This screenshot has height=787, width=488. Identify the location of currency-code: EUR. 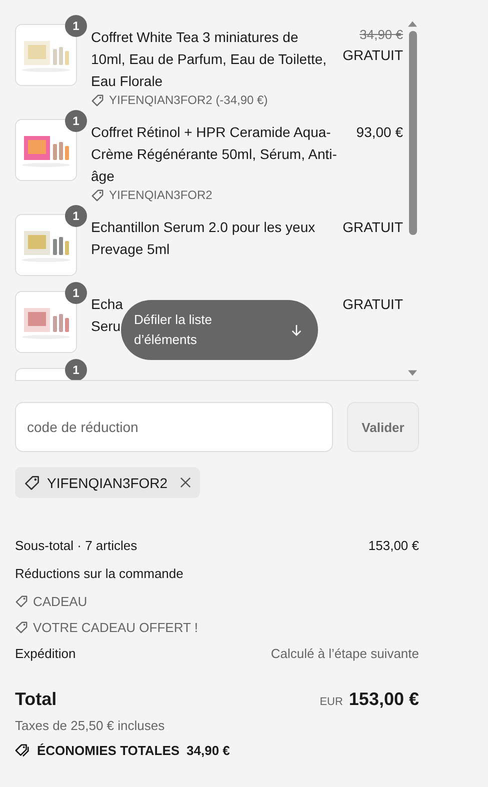
(331, 702).